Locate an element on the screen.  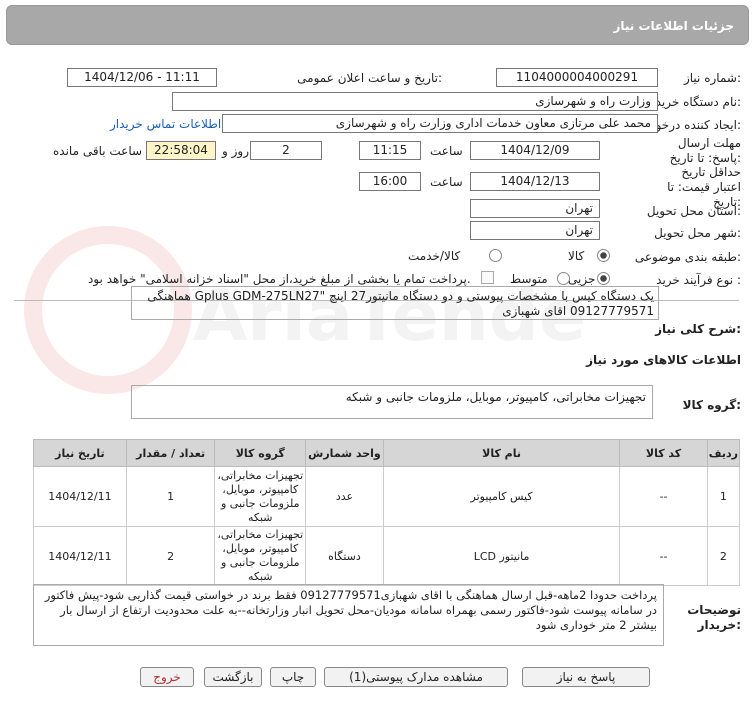
announce-datetime-field: 1404/12/06 - 11:11 is located at coordinates (142, 77).